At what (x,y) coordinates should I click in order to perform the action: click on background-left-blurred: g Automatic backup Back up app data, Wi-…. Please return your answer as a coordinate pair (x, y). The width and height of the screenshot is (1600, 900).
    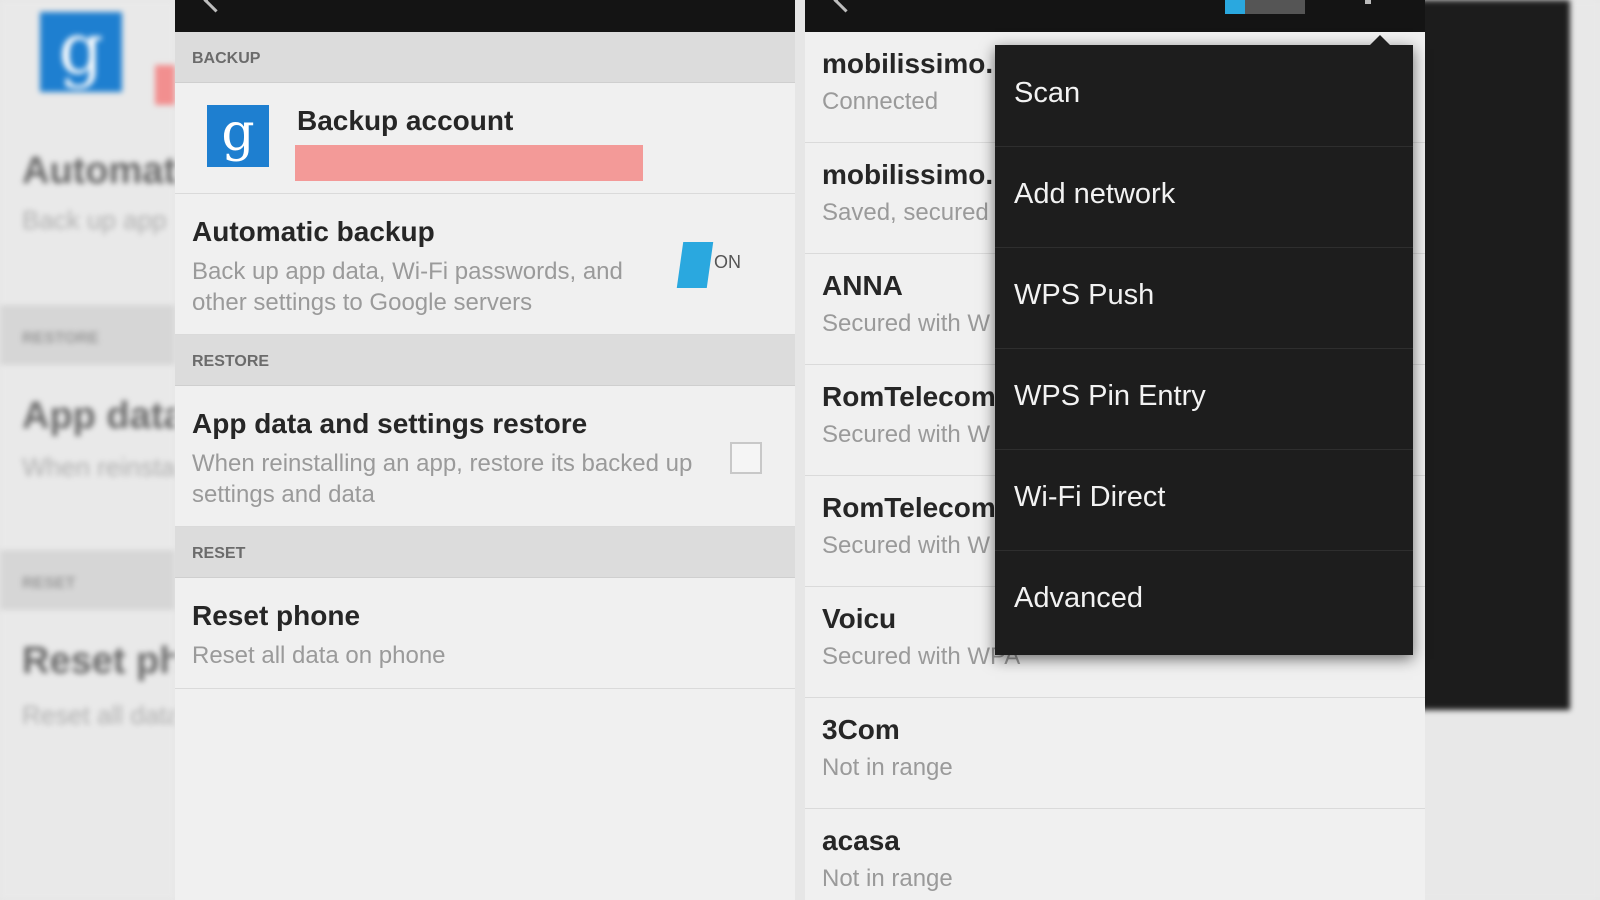
    Looking at the image, I should click on (87, 450).